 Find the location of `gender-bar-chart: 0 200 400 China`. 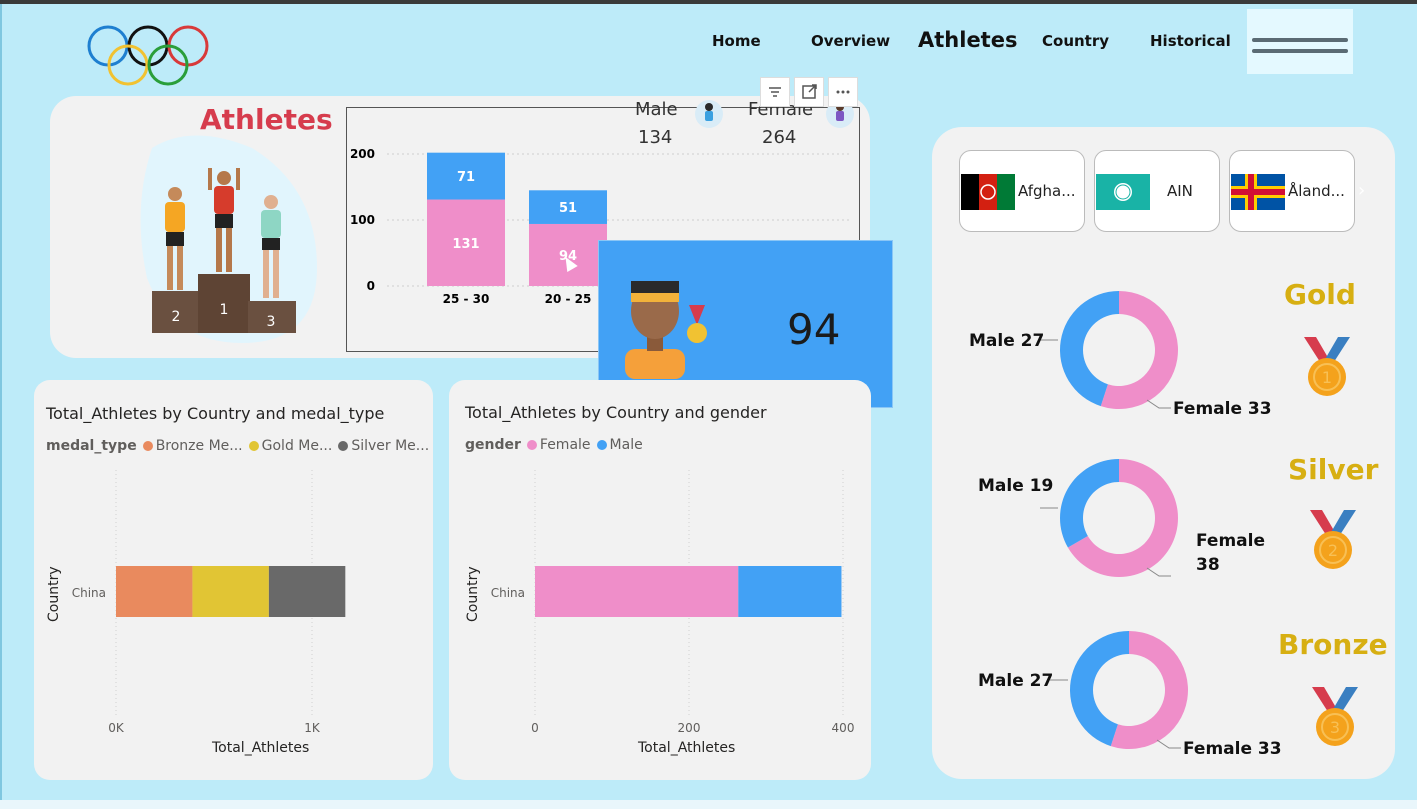

gender-bar-chart: 0 200 400 China is located at coordinates (660, 610).